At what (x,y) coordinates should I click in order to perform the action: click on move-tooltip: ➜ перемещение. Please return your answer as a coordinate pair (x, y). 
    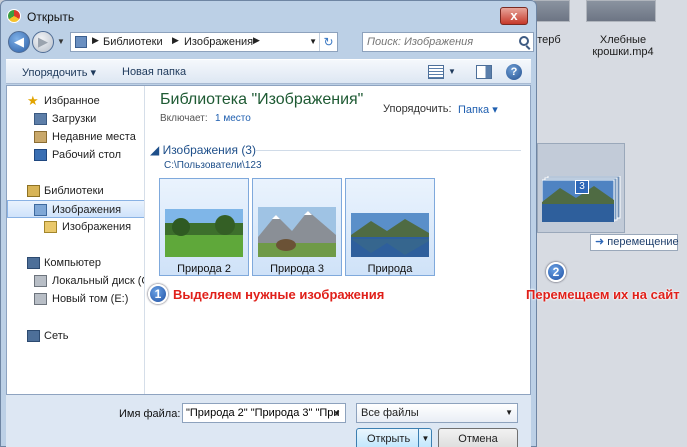
    Looking at the image, I should click on (634, 242).